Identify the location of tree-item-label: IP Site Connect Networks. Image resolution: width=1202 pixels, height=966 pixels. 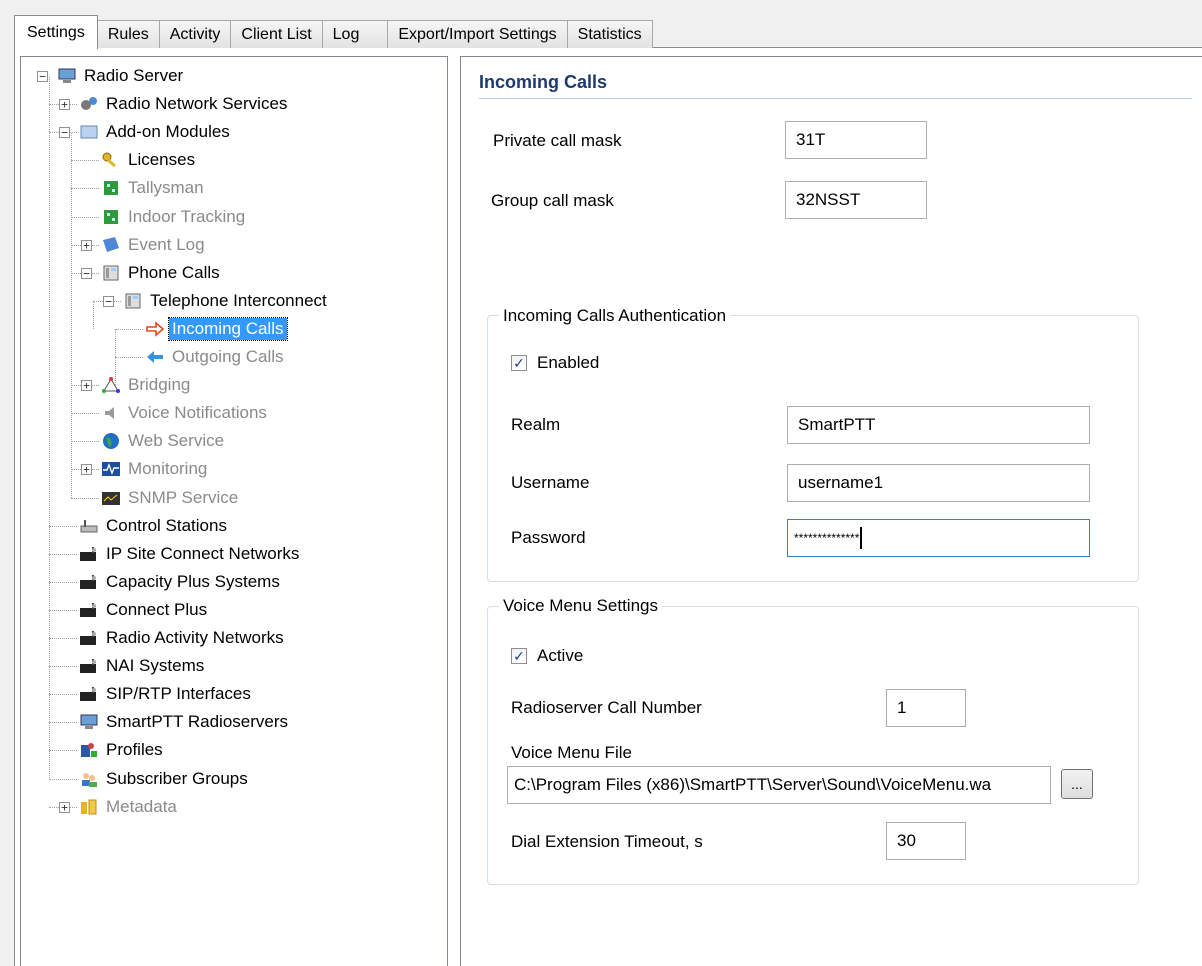
(203, 553).